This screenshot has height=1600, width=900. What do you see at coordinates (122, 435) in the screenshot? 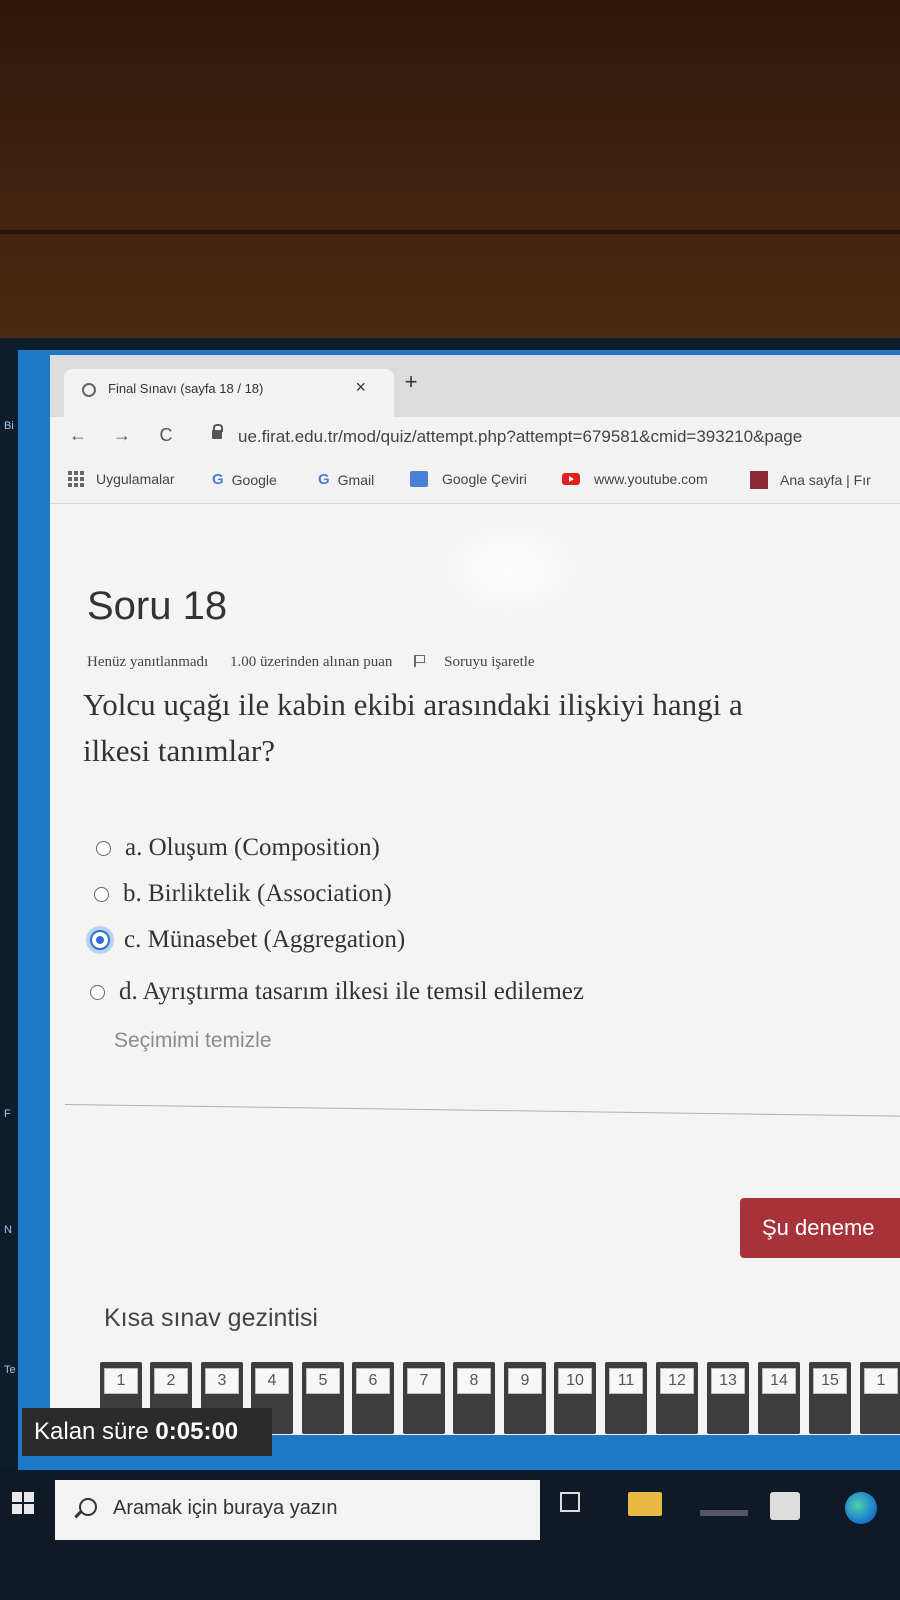
I see `forward-icon: →` at bounding box center [122, 435].